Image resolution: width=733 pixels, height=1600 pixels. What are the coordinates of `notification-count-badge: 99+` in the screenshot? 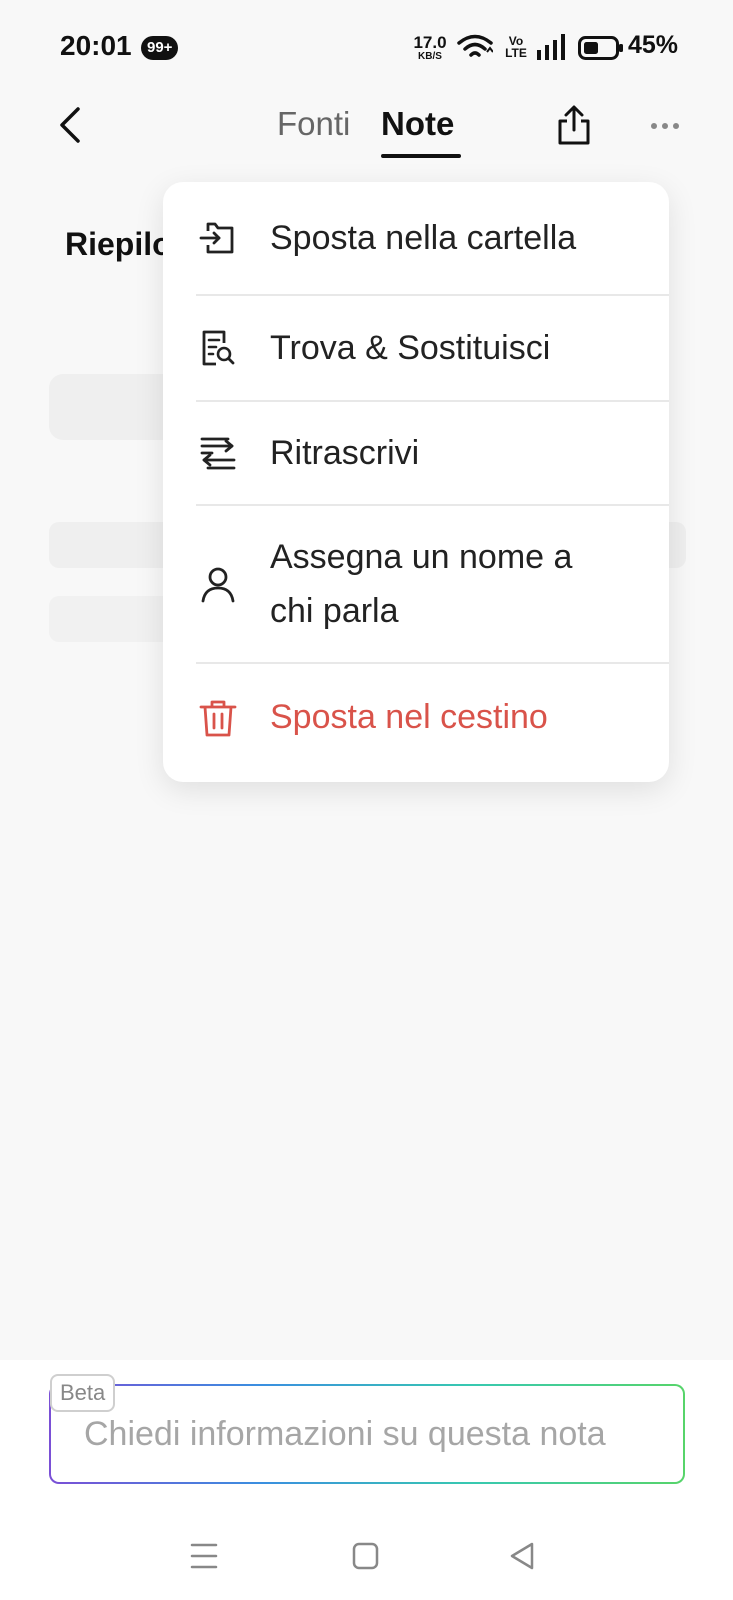 It's located at (160, 48).